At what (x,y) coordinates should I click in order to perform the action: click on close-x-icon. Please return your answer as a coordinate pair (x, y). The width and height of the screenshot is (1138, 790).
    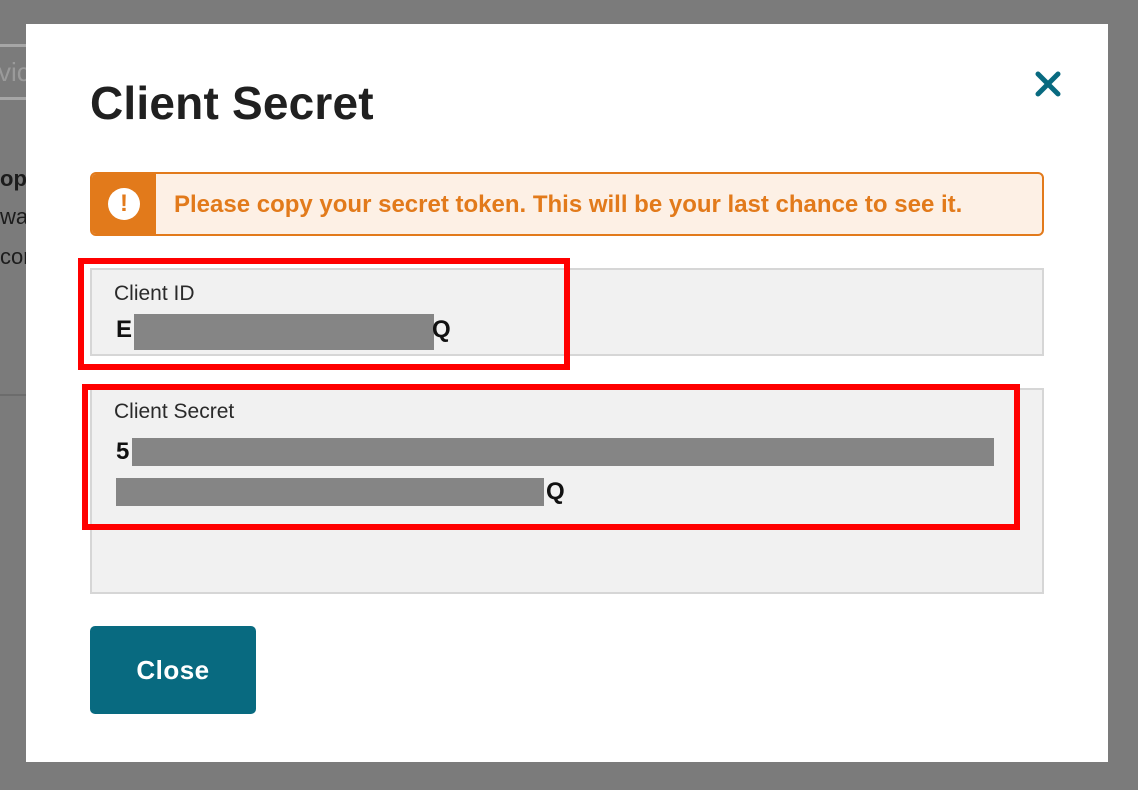
    Looking at the image, I should click on (1048, 84).